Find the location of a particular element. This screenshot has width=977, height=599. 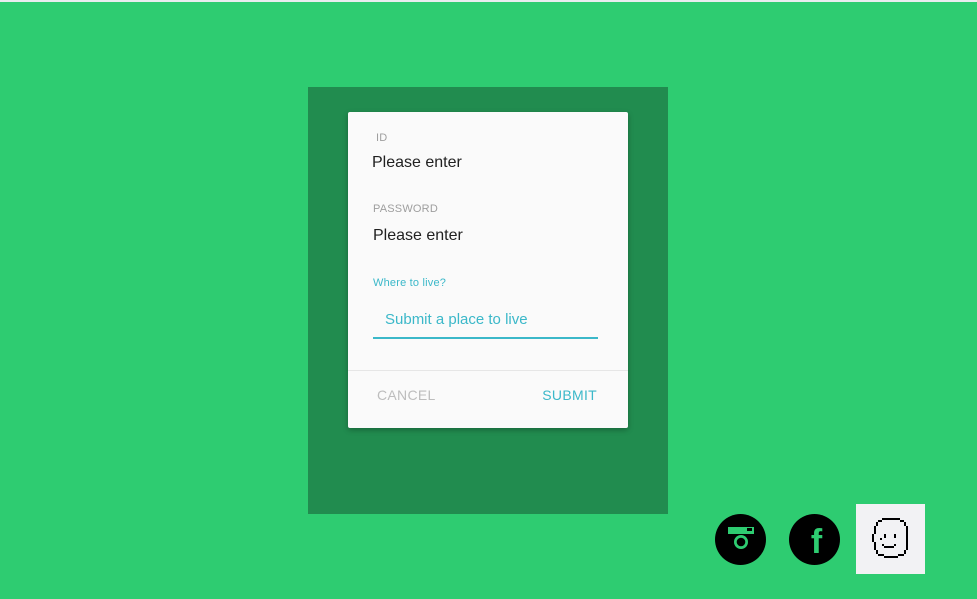

profile-button is located at coordinates (890, 539).